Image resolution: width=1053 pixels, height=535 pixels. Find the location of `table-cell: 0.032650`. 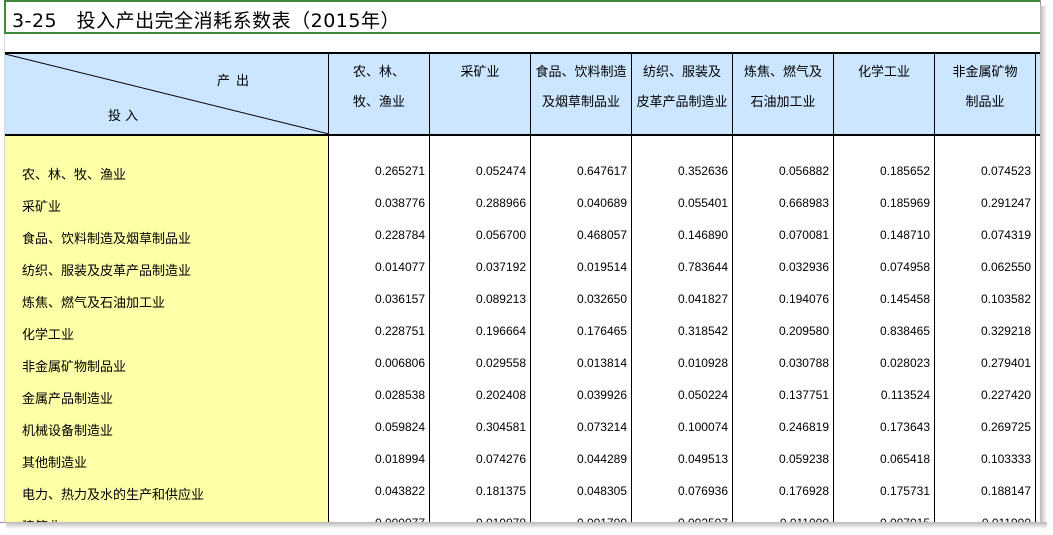

table-cell: 0.032650 is located at coordinates (579, 299).